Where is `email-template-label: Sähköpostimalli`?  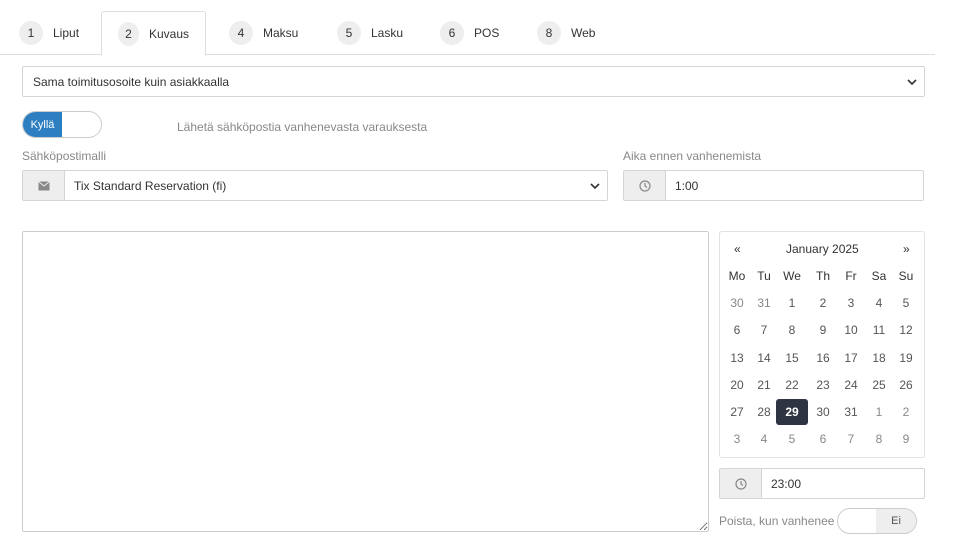
email-template-label: Sähköpostimalli is located at coordinates (64, 156).